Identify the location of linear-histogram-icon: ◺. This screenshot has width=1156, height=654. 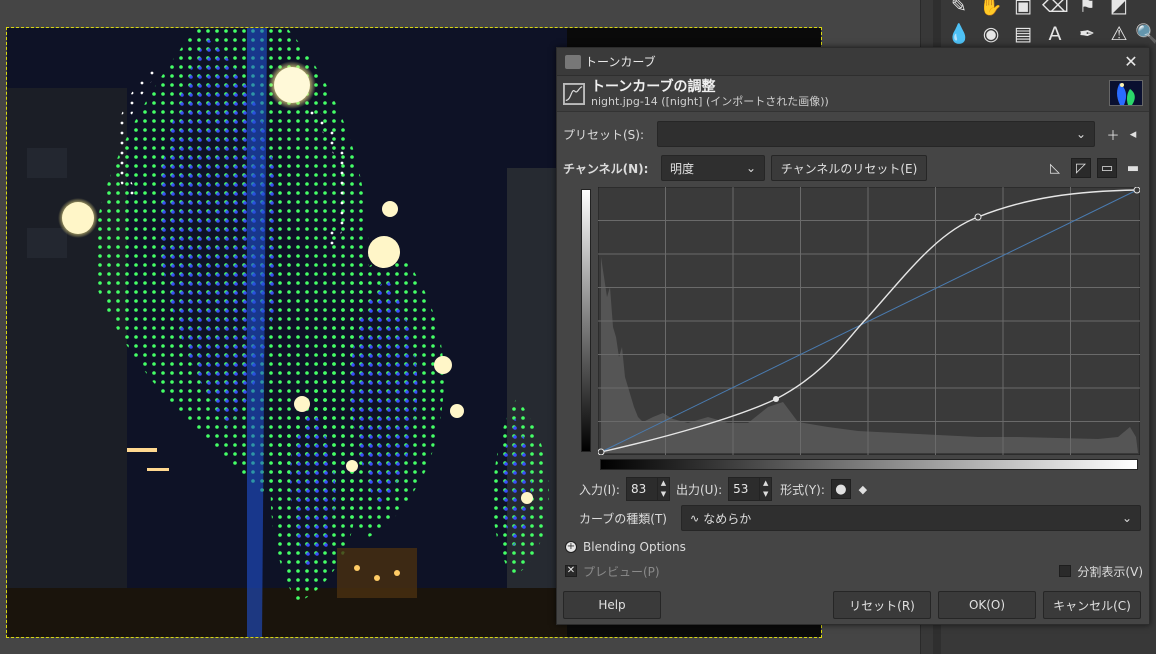
(1055, 168).